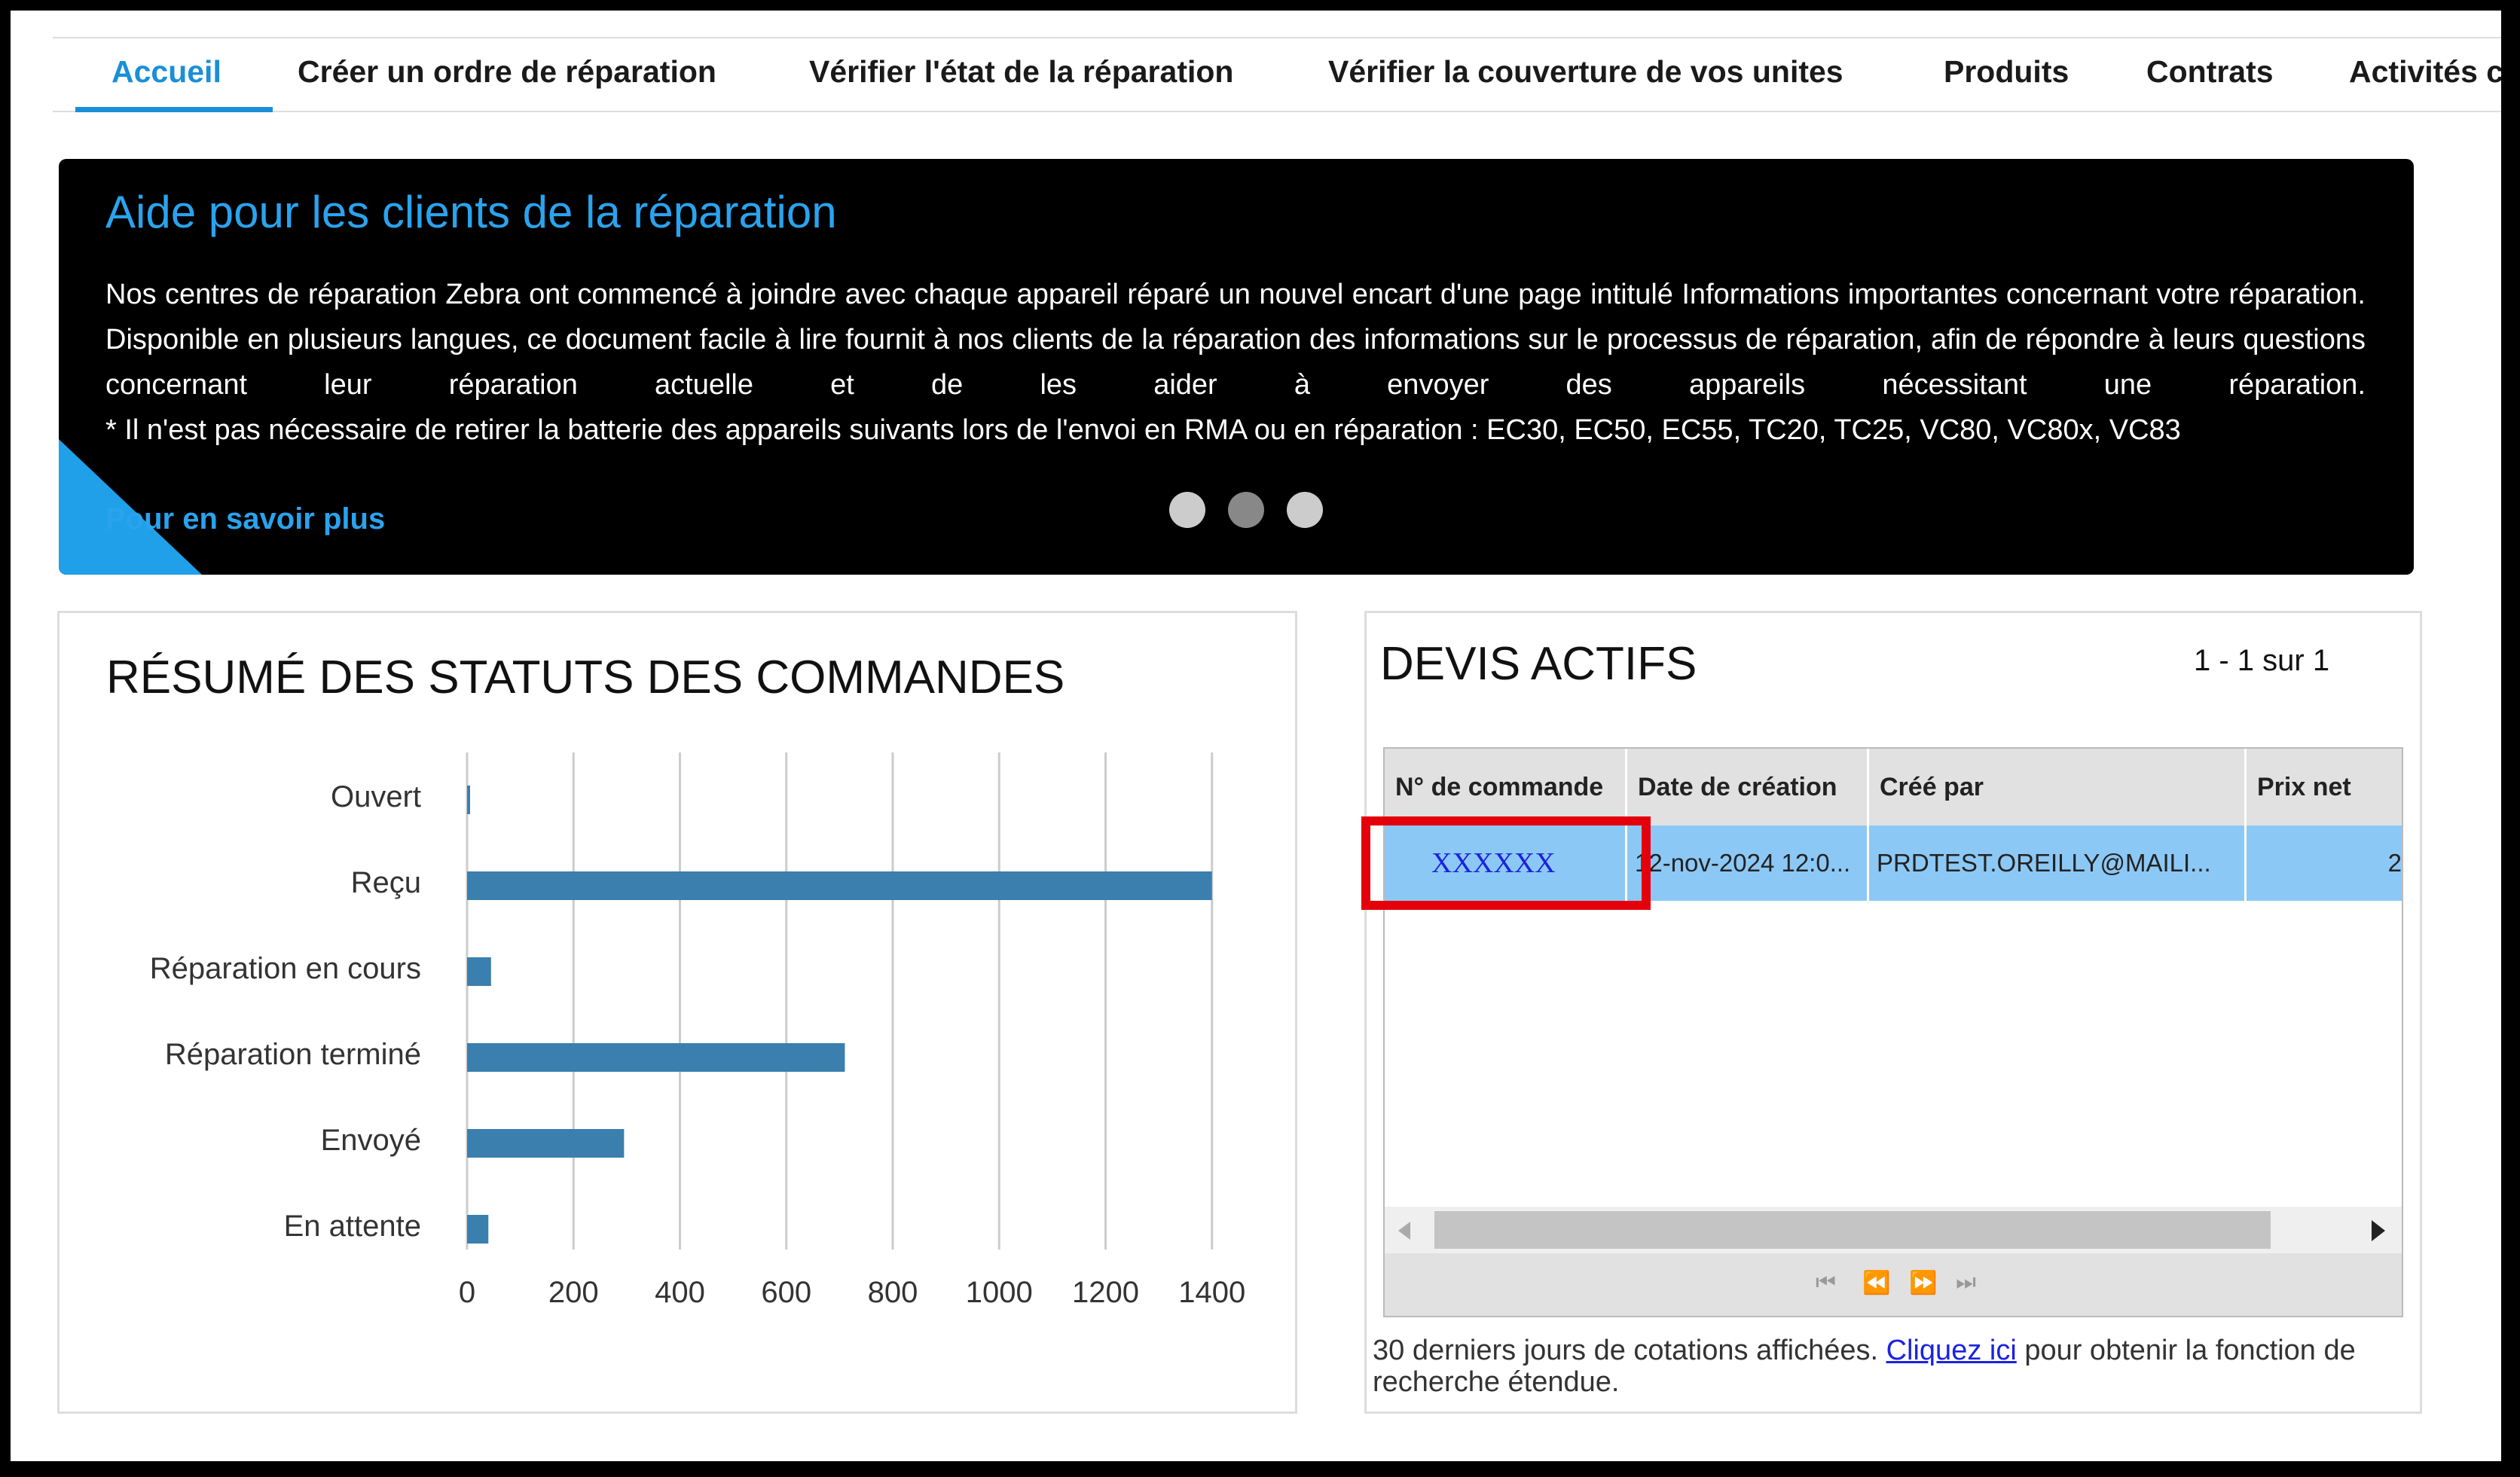 The height and width of the screenshot is (1477, 2520). I want to click on cell-net-price: 2, so click(2394, 863).